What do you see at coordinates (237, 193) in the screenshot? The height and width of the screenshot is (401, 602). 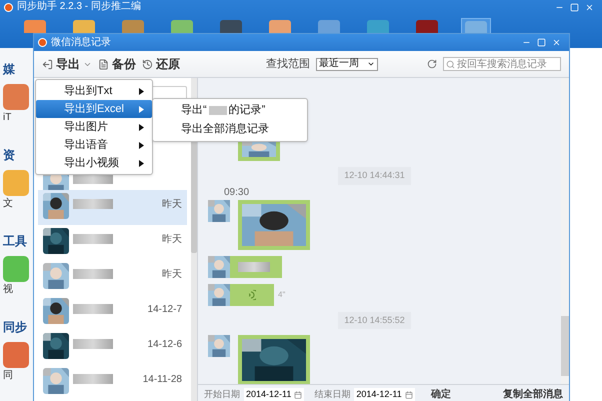 I see `time-caption: 09:30` at bounding box center [237, 193].